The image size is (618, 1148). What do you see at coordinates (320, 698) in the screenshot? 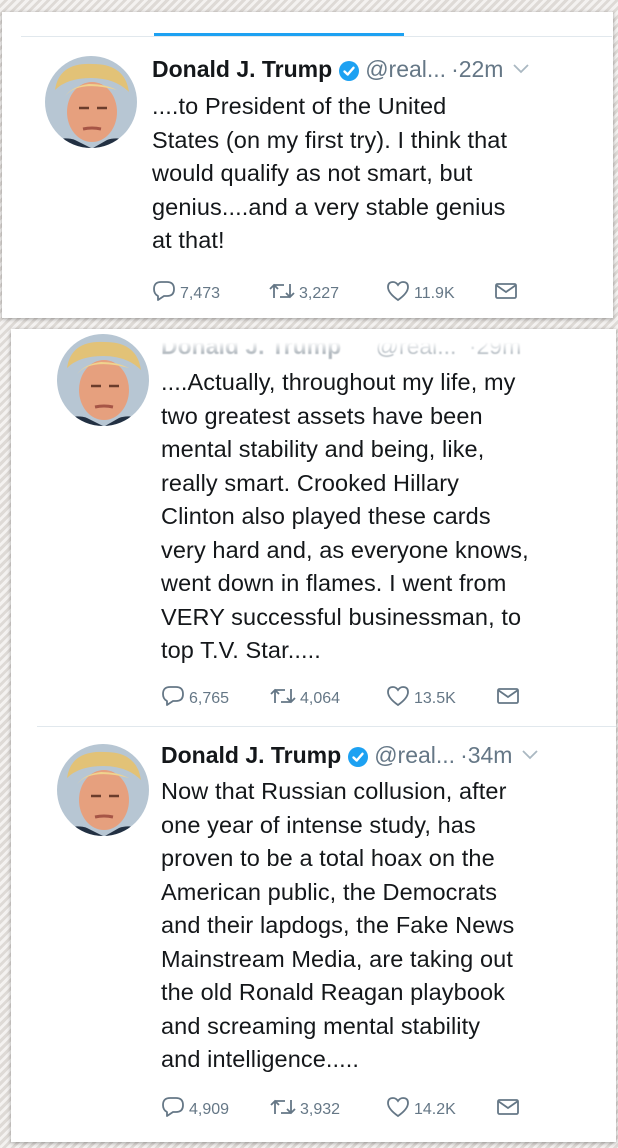
I see `retweet-count: 4,064` at bounding box center [320, 698].